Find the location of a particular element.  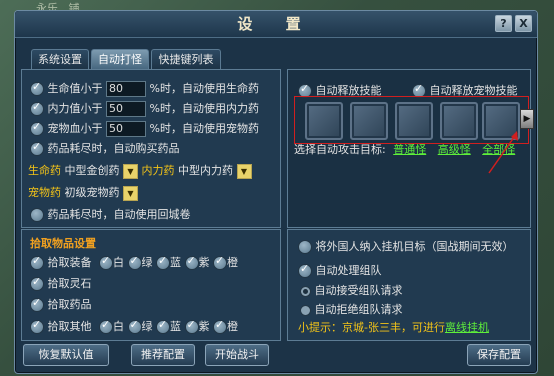

health-label: 生命值小于 is located at coordinates (75, 88).